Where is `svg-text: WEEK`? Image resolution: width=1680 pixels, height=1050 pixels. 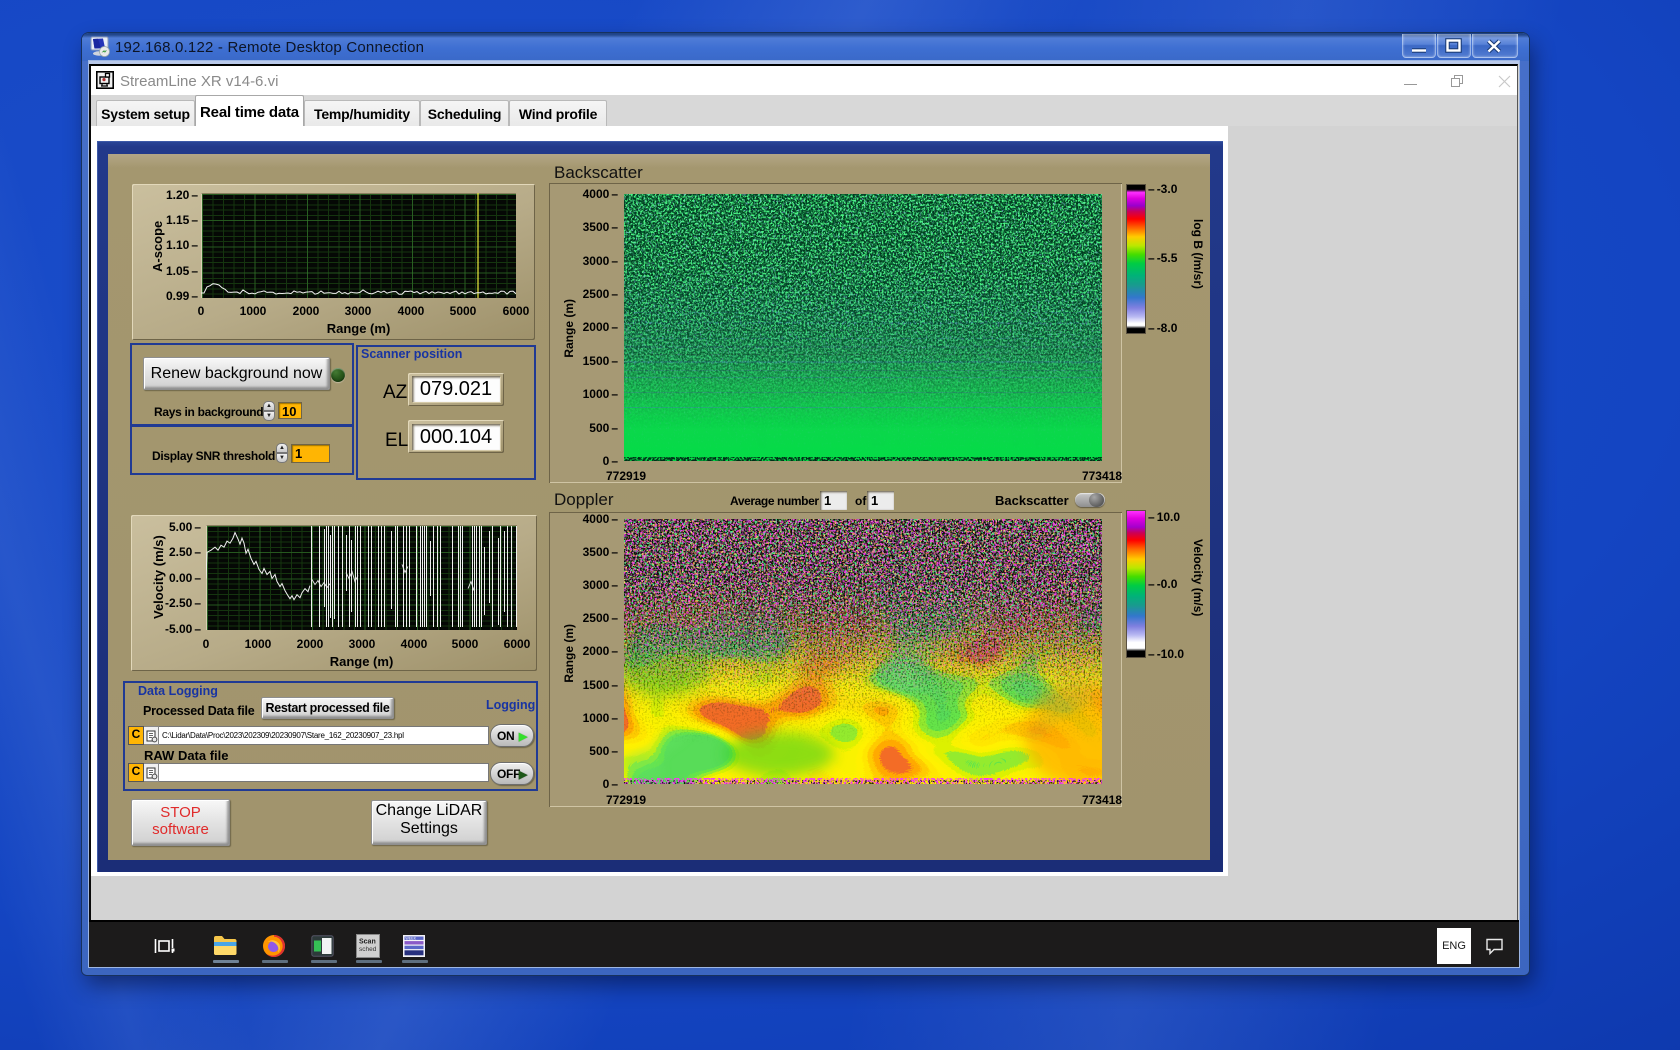
svg-text: WEEK is located at coordinates (410, 939).